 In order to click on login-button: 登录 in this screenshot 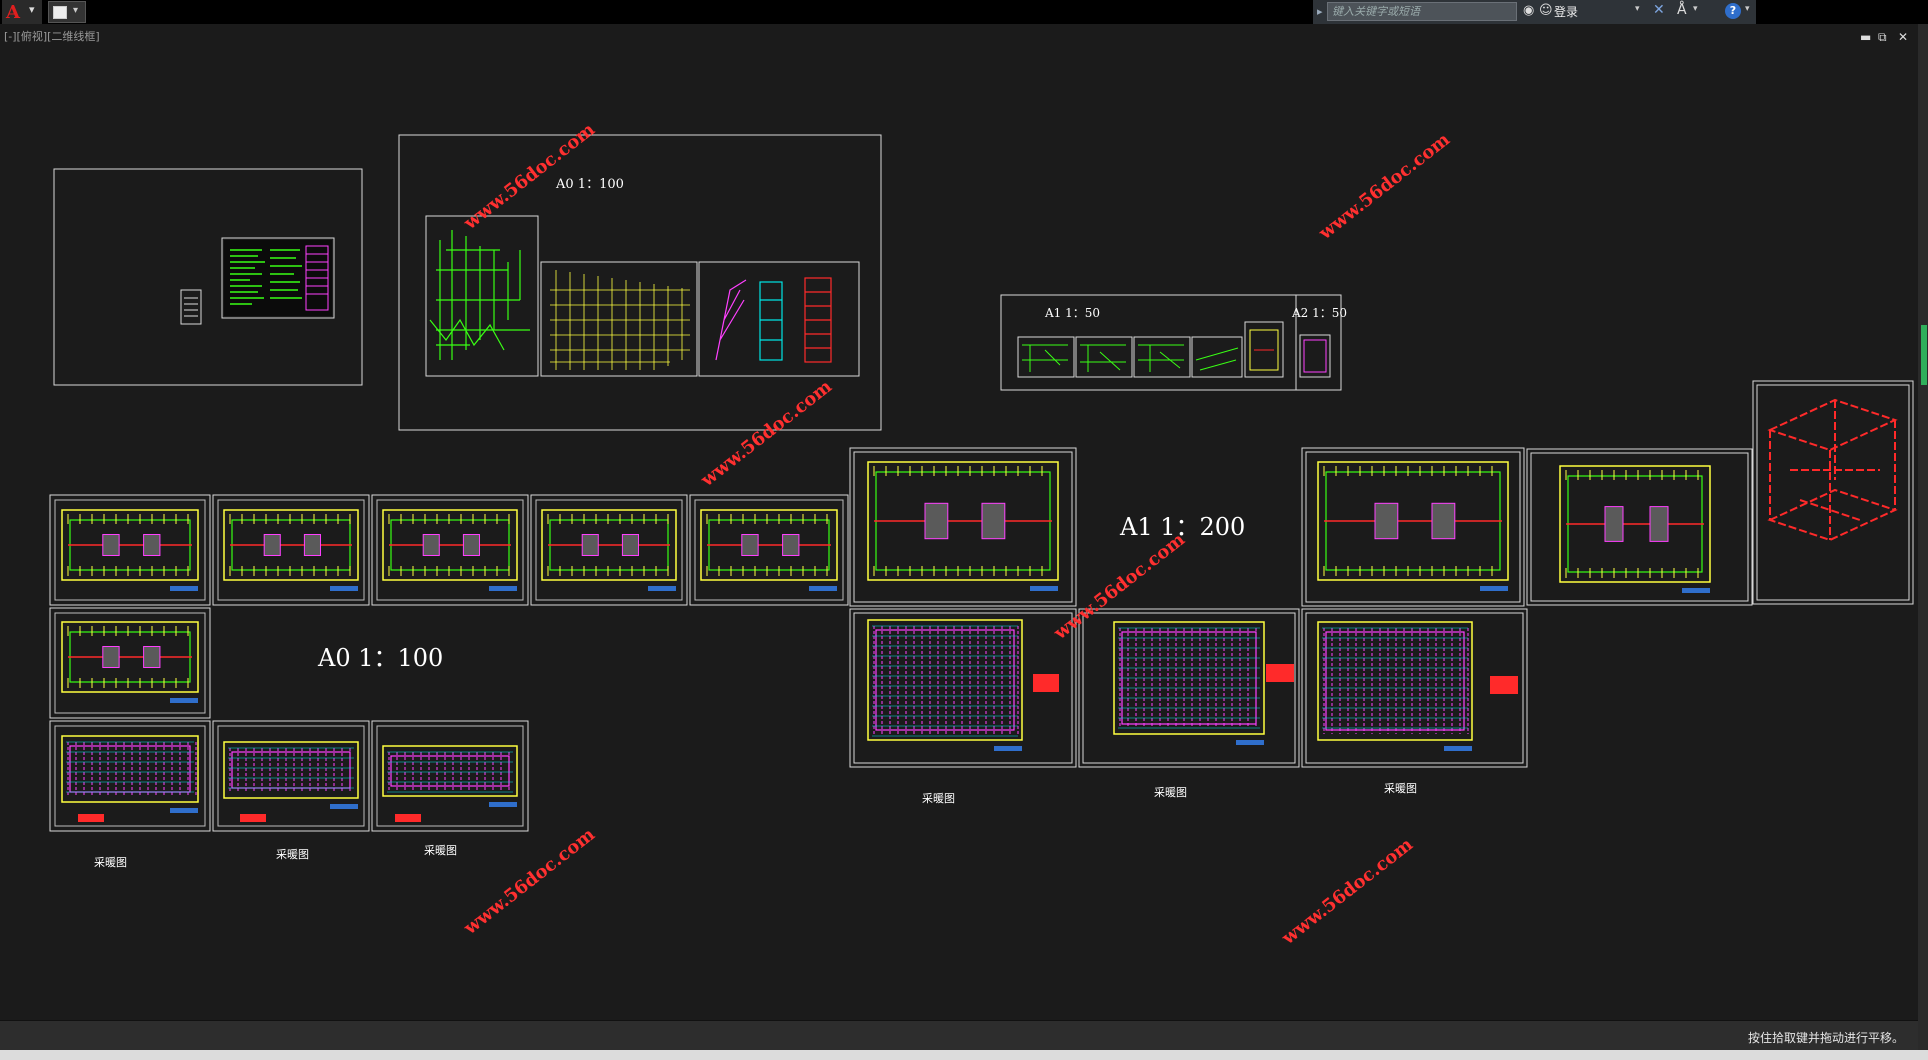, I will do `click(1566, 11)`.